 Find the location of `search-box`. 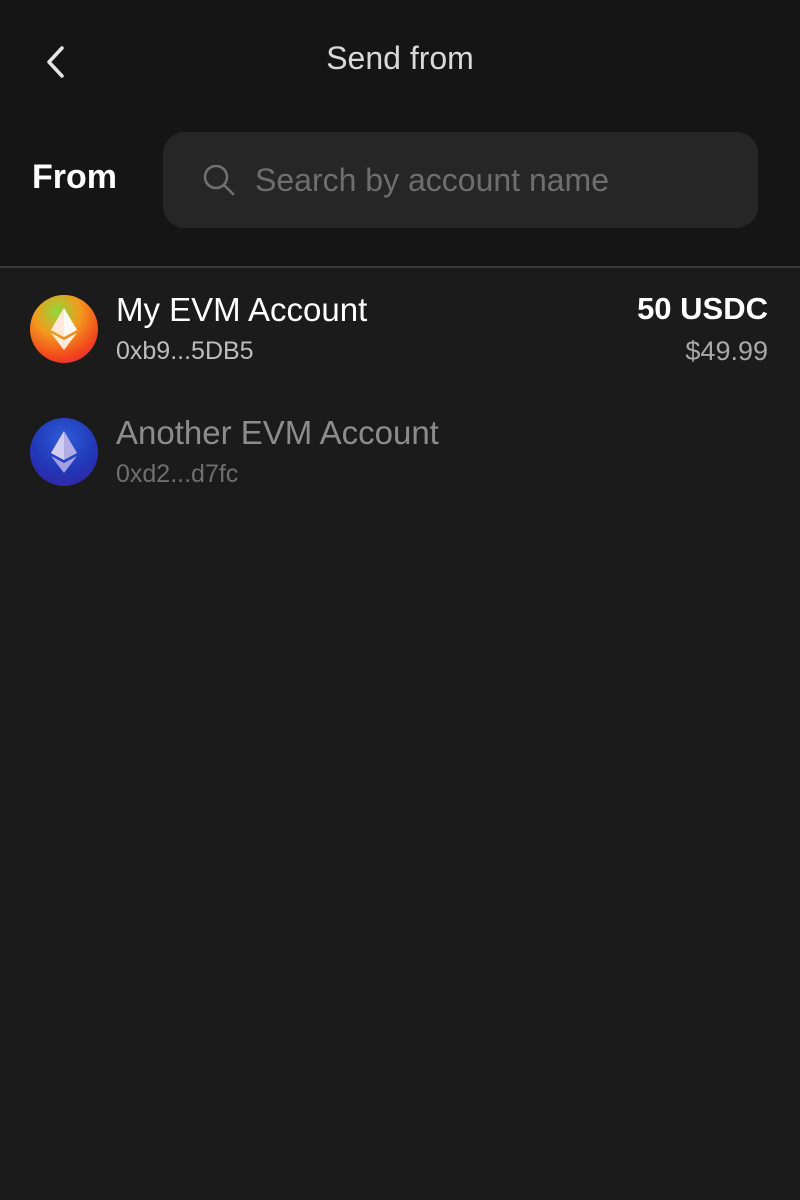

search-box is located at coordinates (460, 180).